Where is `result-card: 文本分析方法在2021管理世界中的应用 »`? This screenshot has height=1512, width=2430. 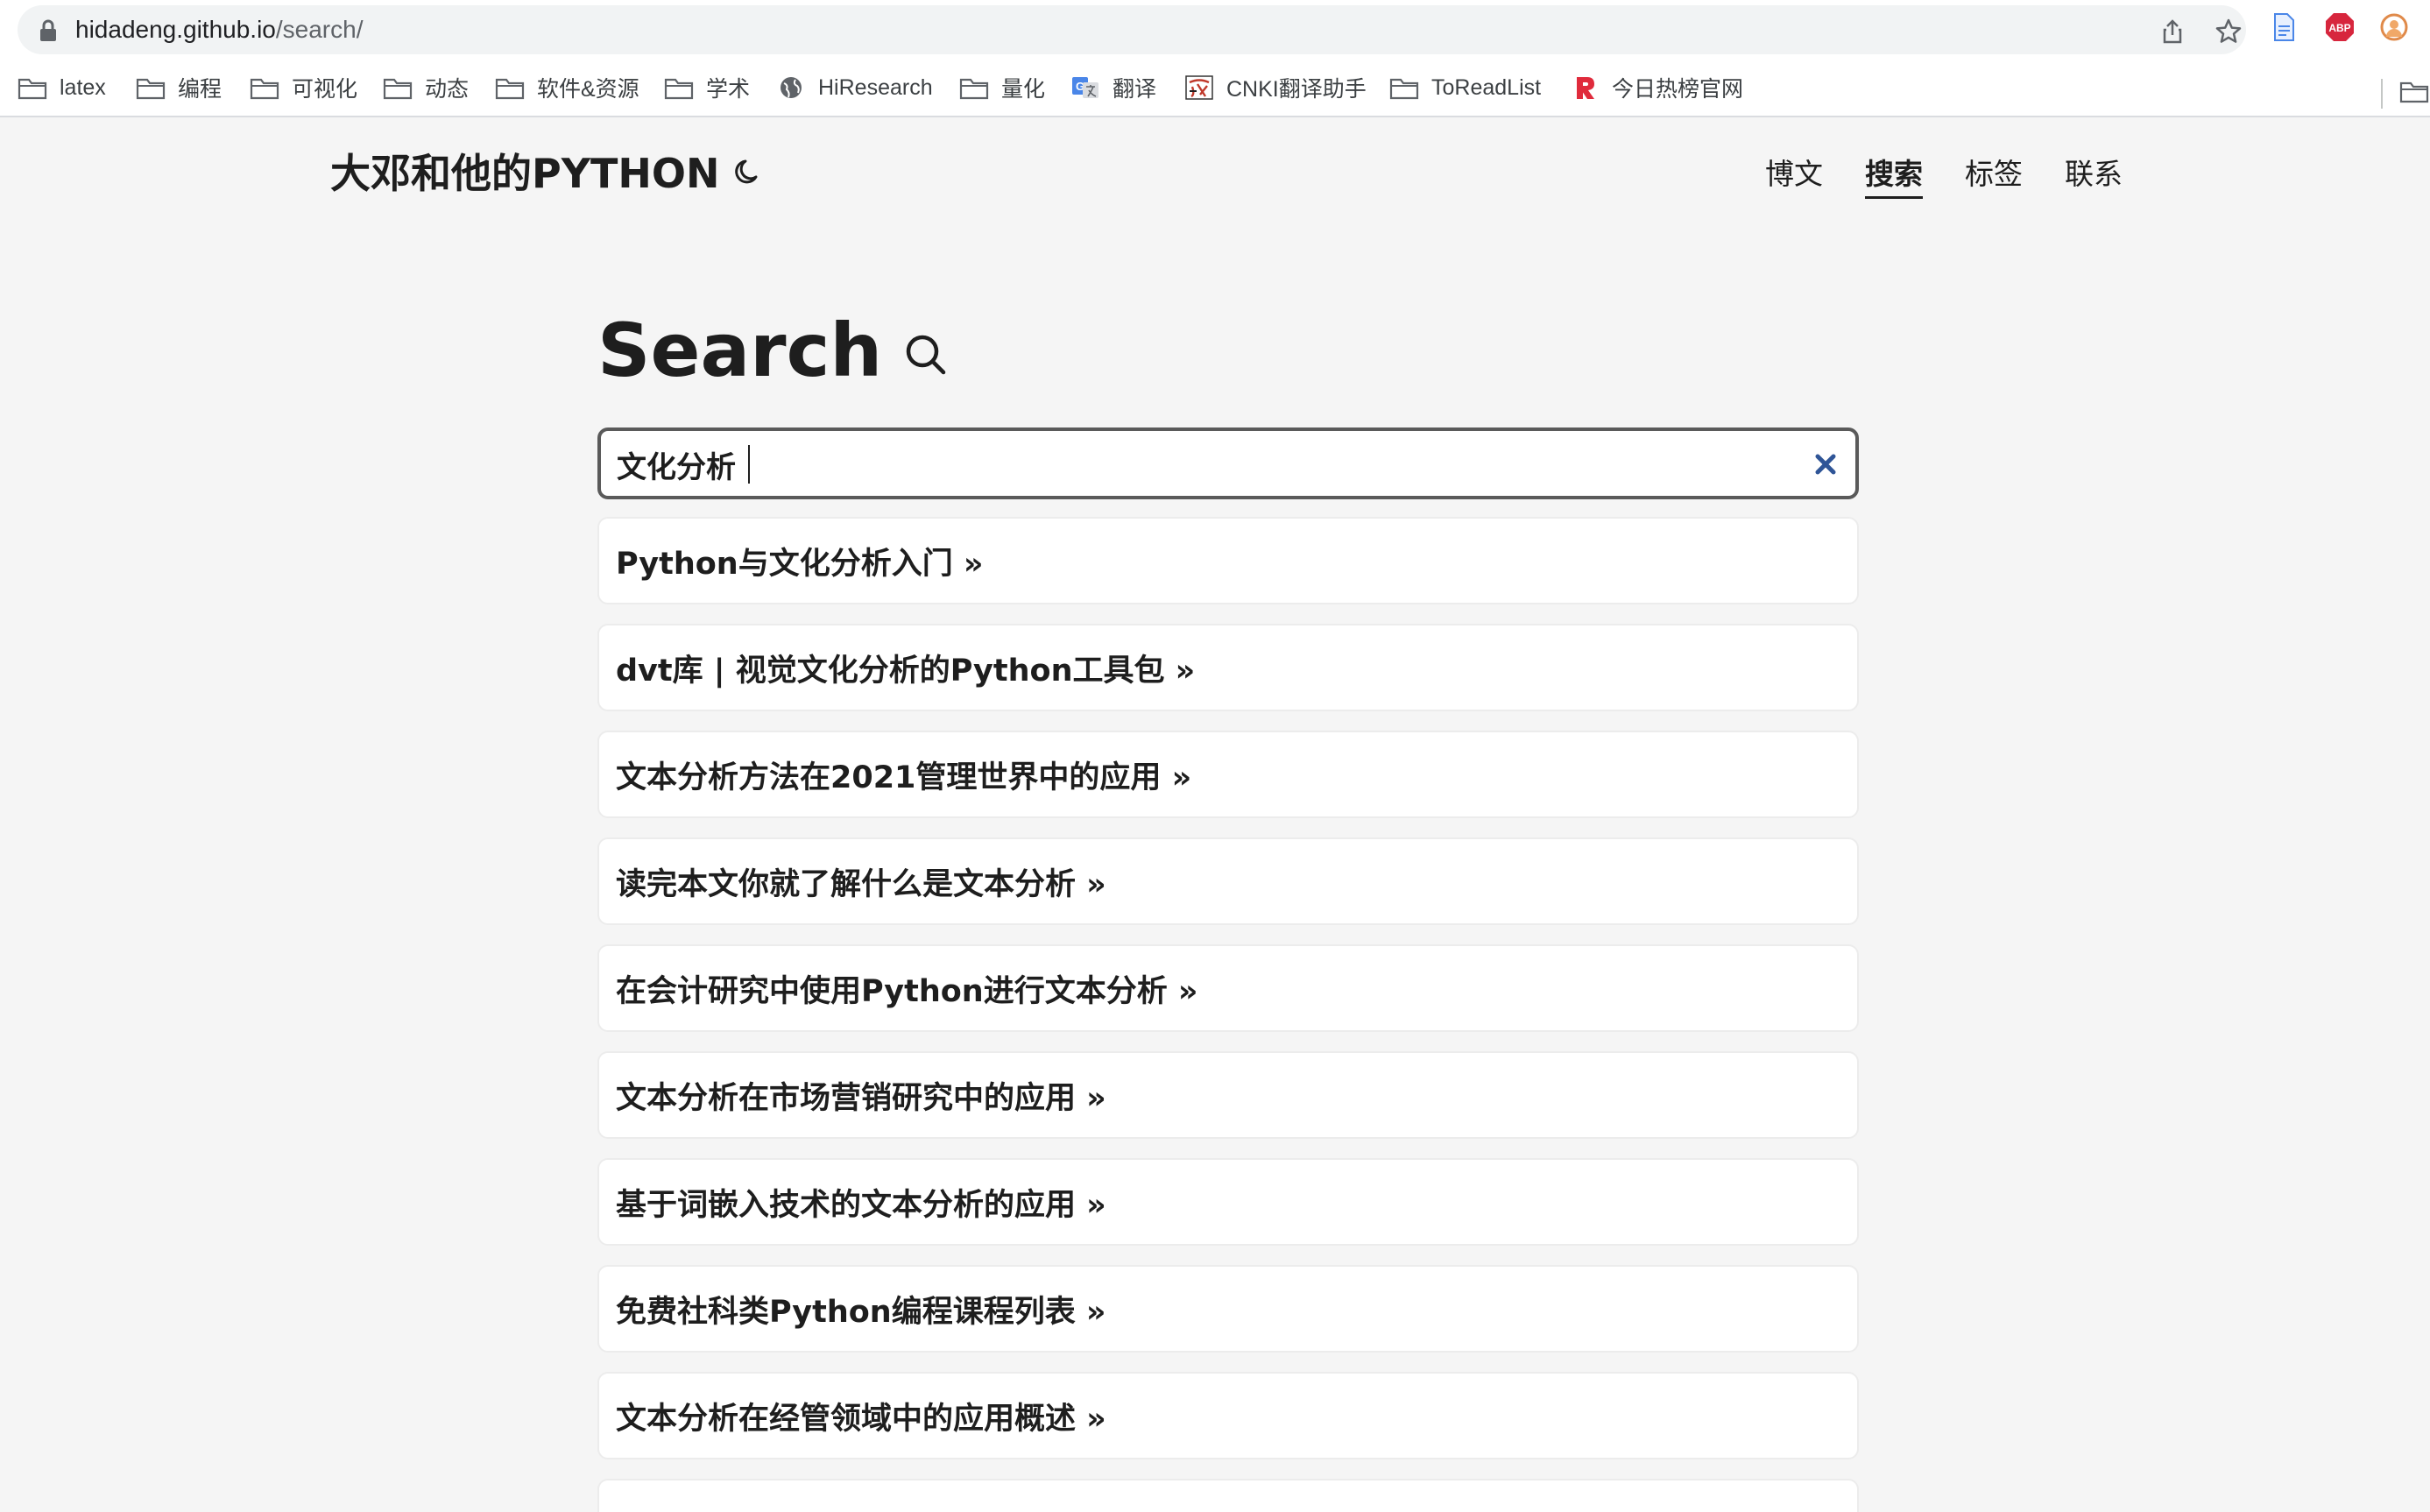
result-card: 文本分析方法在2021管理世界中的应用 » is located at coordinates (1228, 775).